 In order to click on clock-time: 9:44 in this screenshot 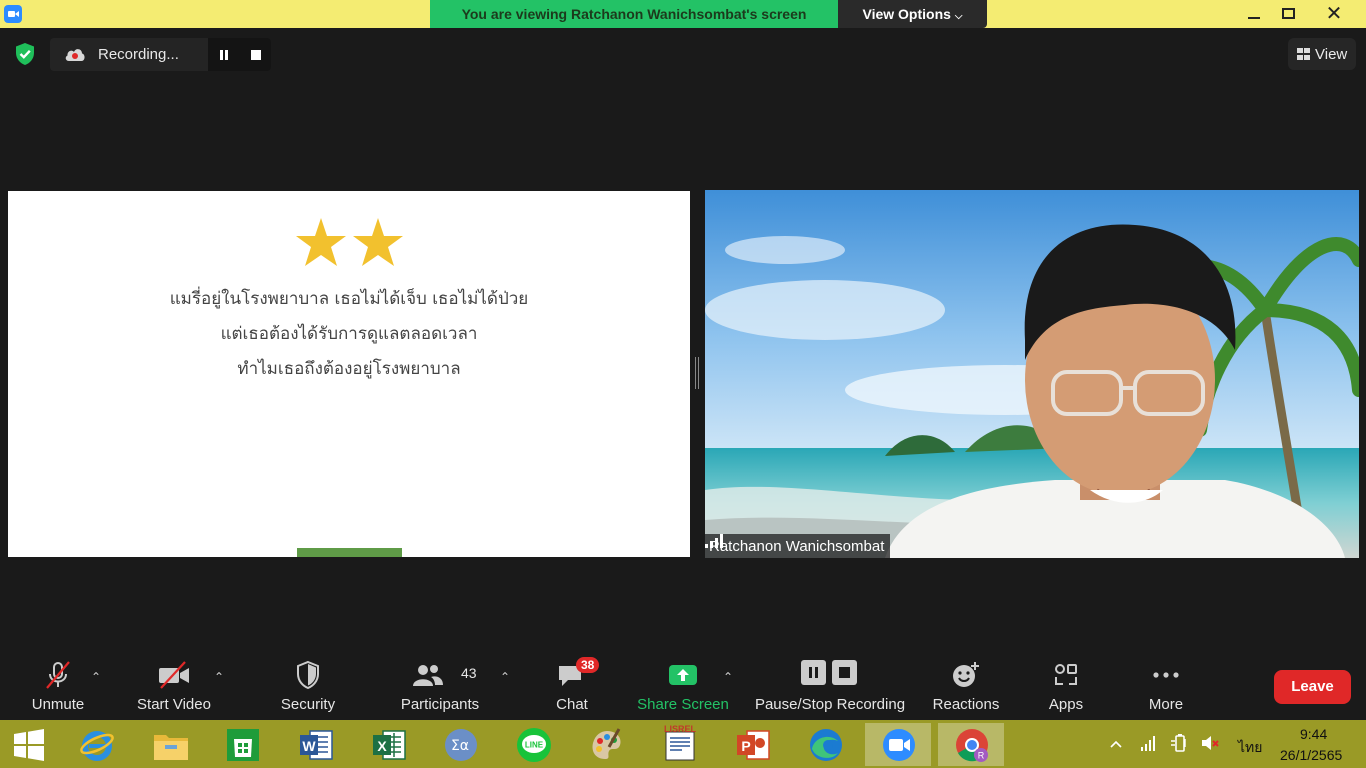, I will do `click(1313, 734)`.